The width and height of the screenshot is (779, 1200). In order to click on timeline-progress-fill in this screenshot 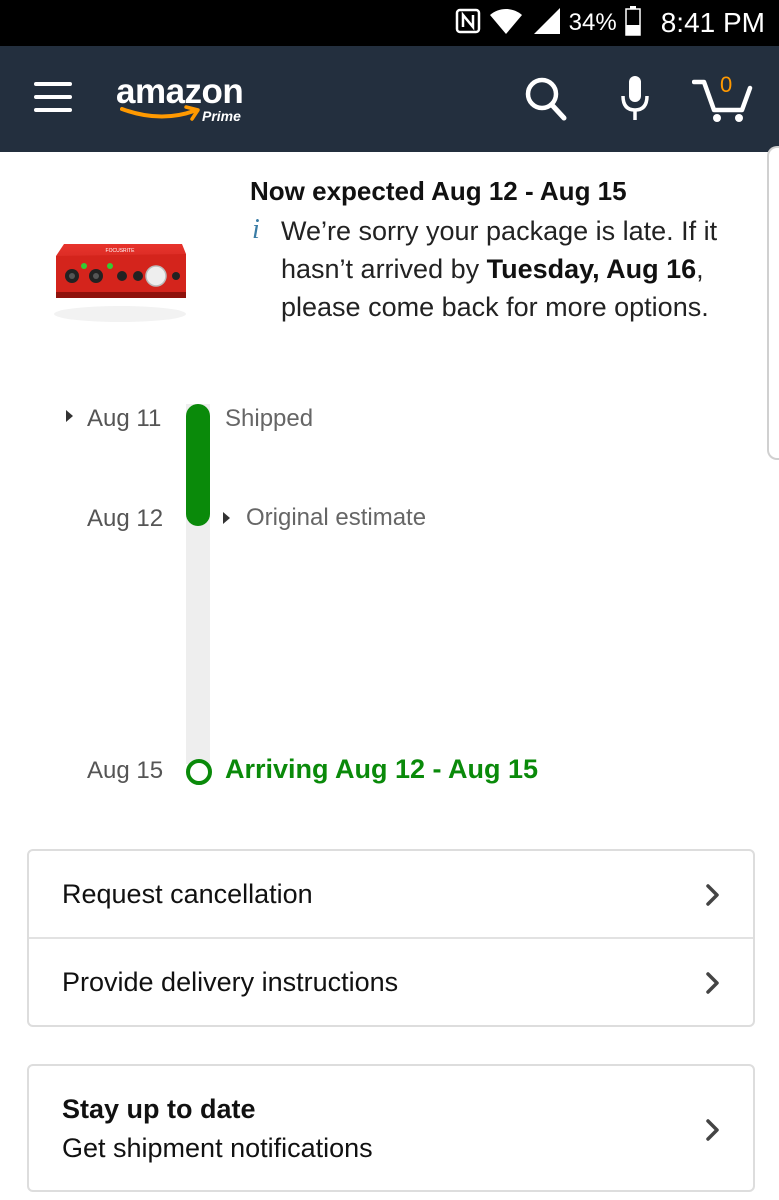, I will do `click(198, 465)`.